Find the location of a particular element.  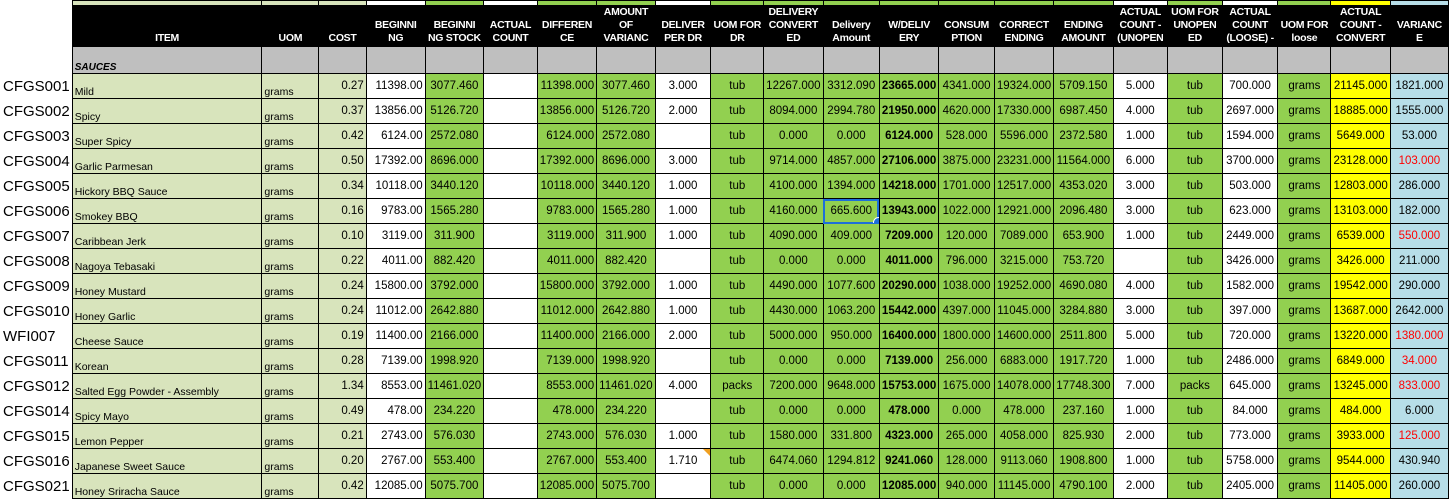

header-beginning: BEGINNI NG is located at coordinates (395, 26).